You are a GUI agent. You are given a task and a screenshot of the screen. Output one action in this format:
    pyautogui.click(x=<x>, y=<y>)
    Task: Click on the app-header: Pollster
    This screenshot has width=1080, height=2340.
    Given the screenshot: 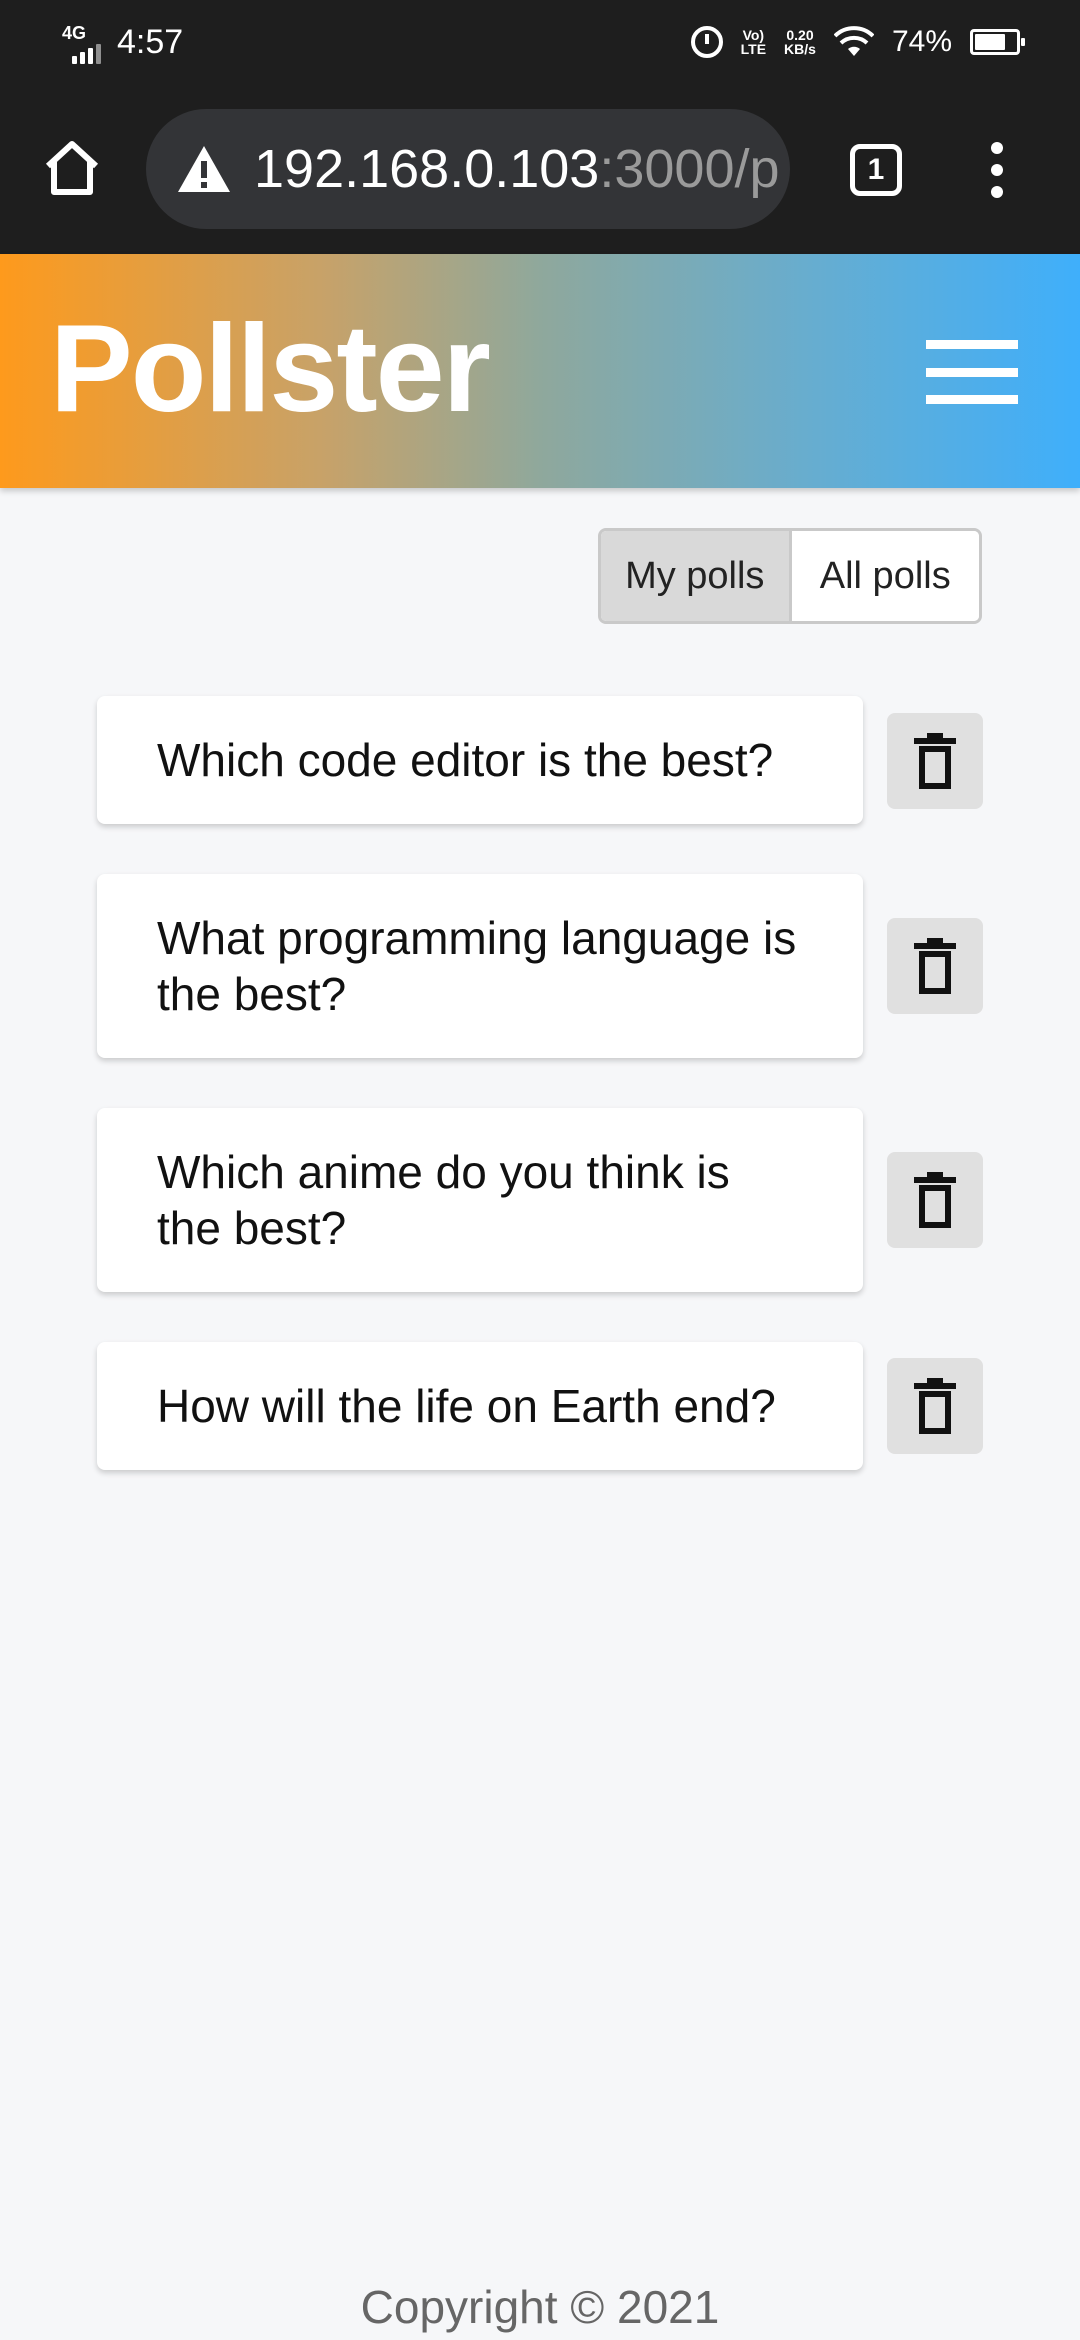 What is the action you would take?
    pyautogui.click(x=540, y=371)
    